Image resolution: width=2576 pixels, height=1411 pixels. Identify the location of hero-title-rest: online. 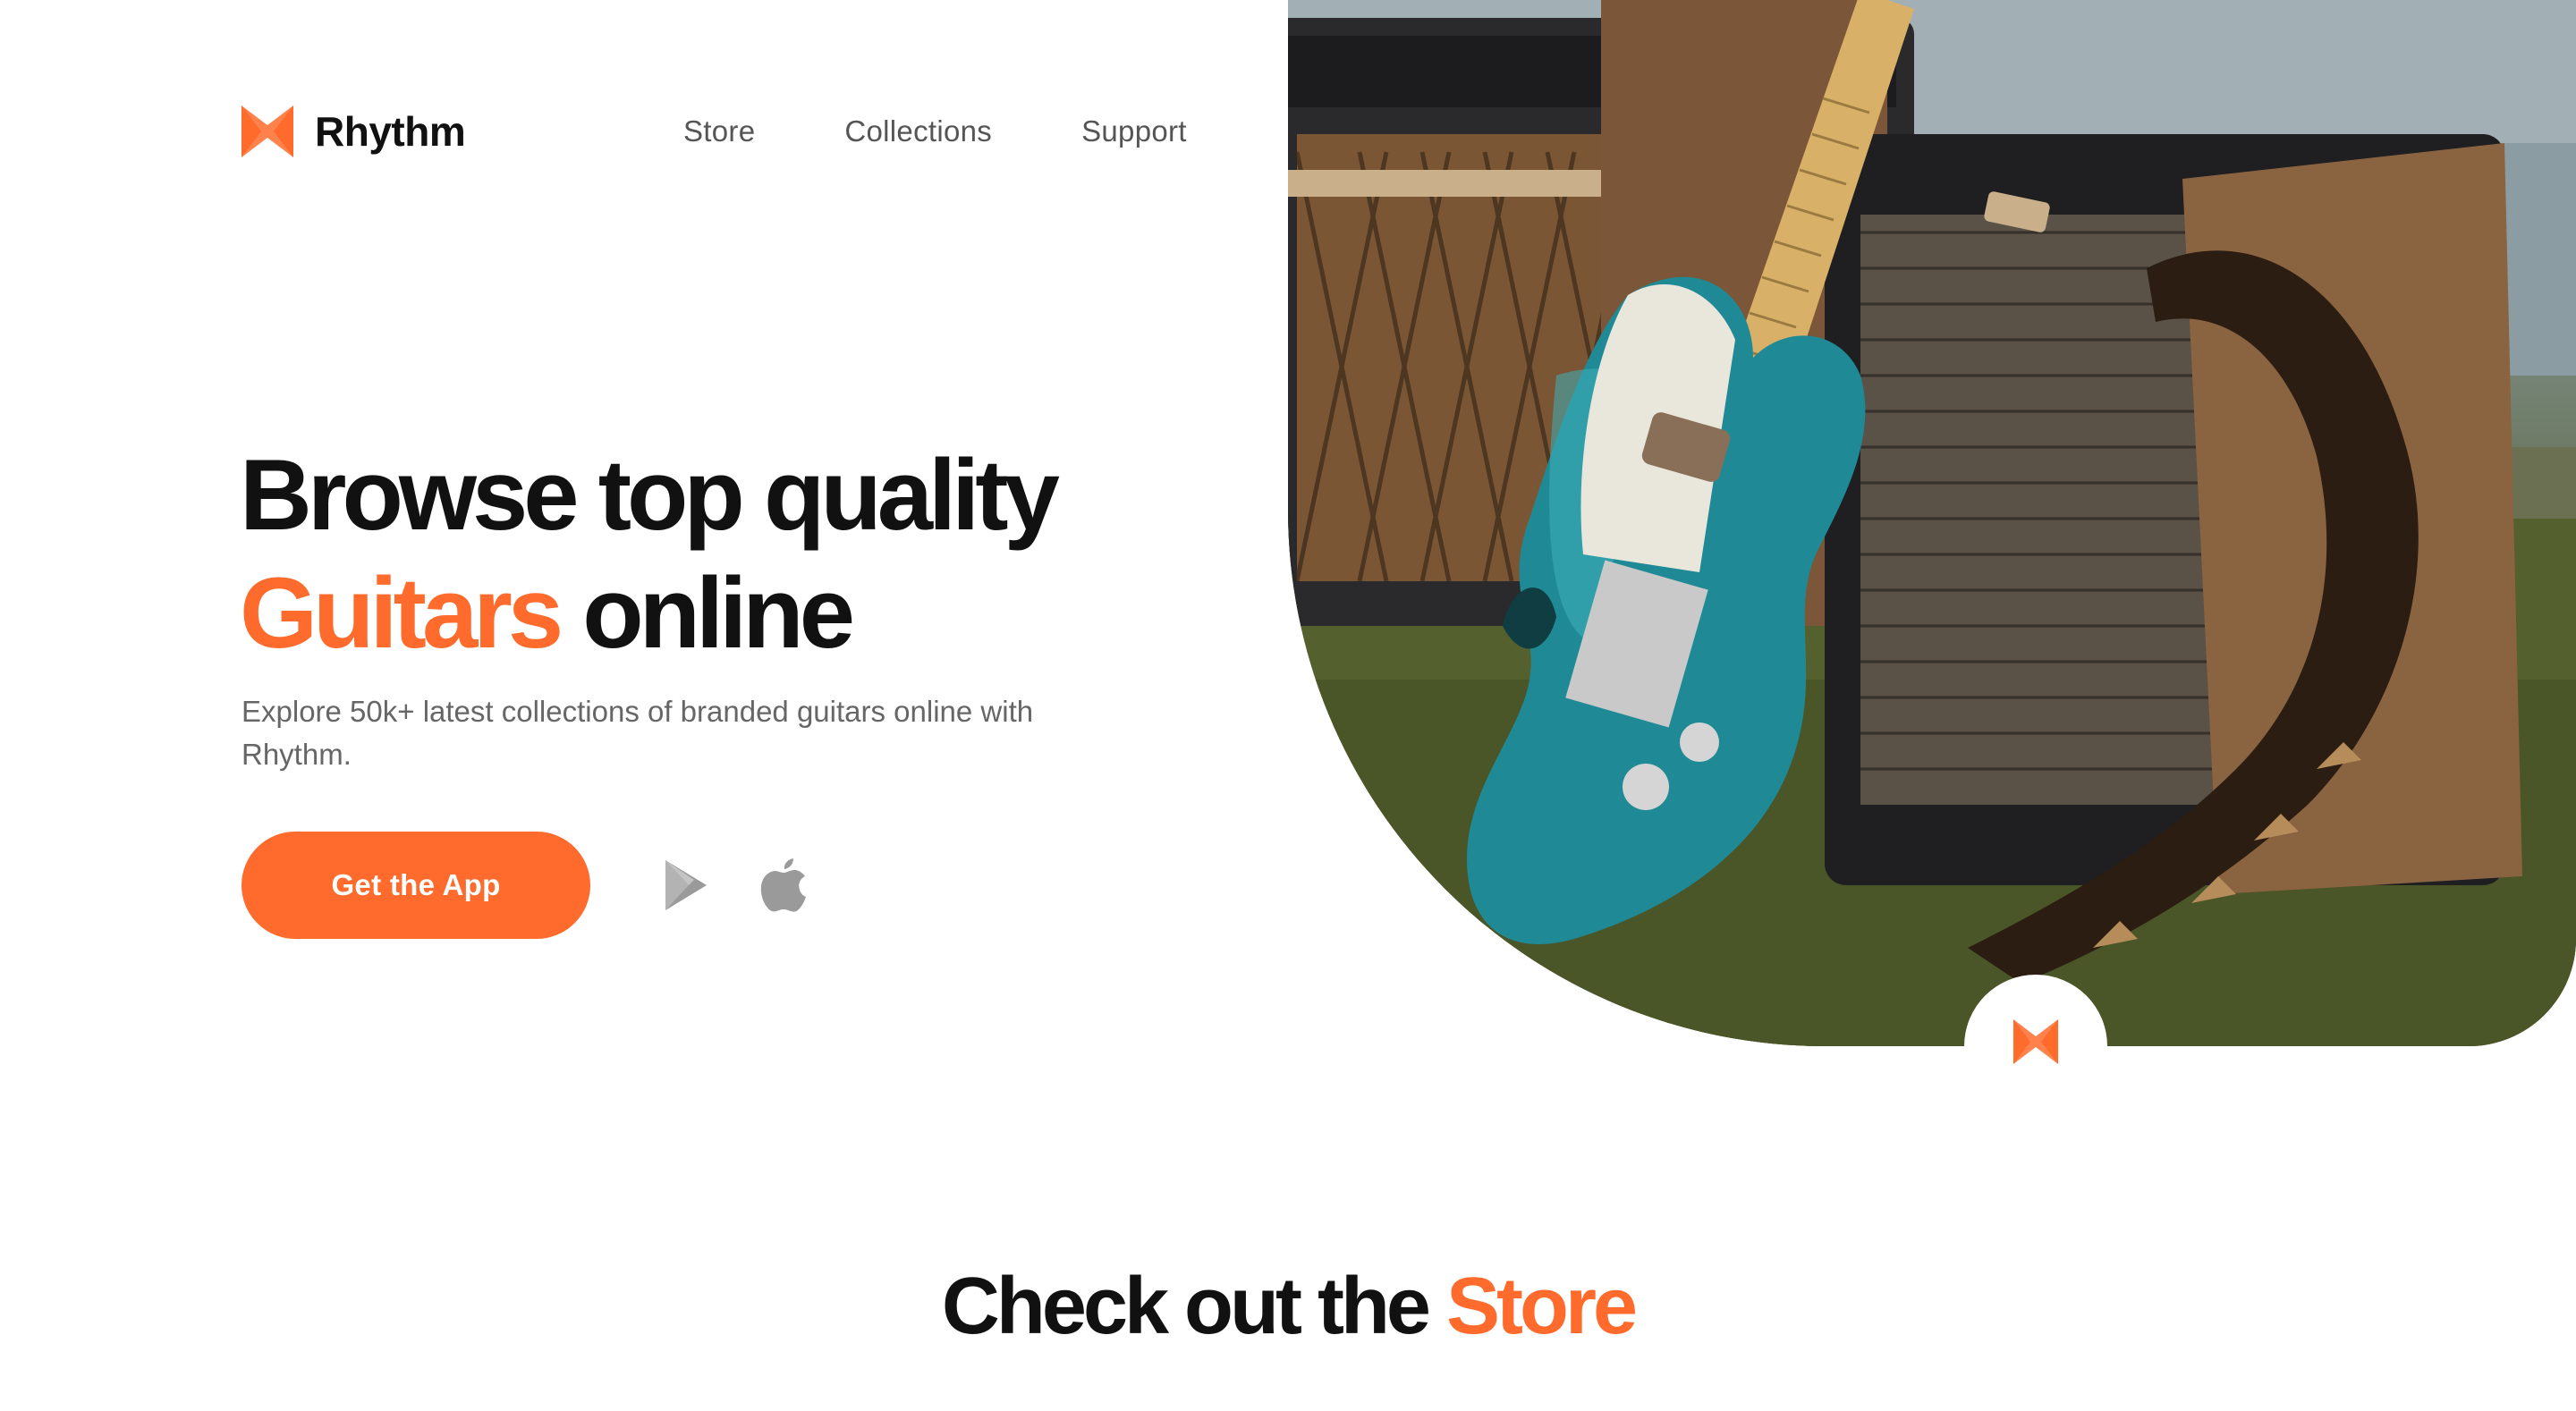
(707, 613).